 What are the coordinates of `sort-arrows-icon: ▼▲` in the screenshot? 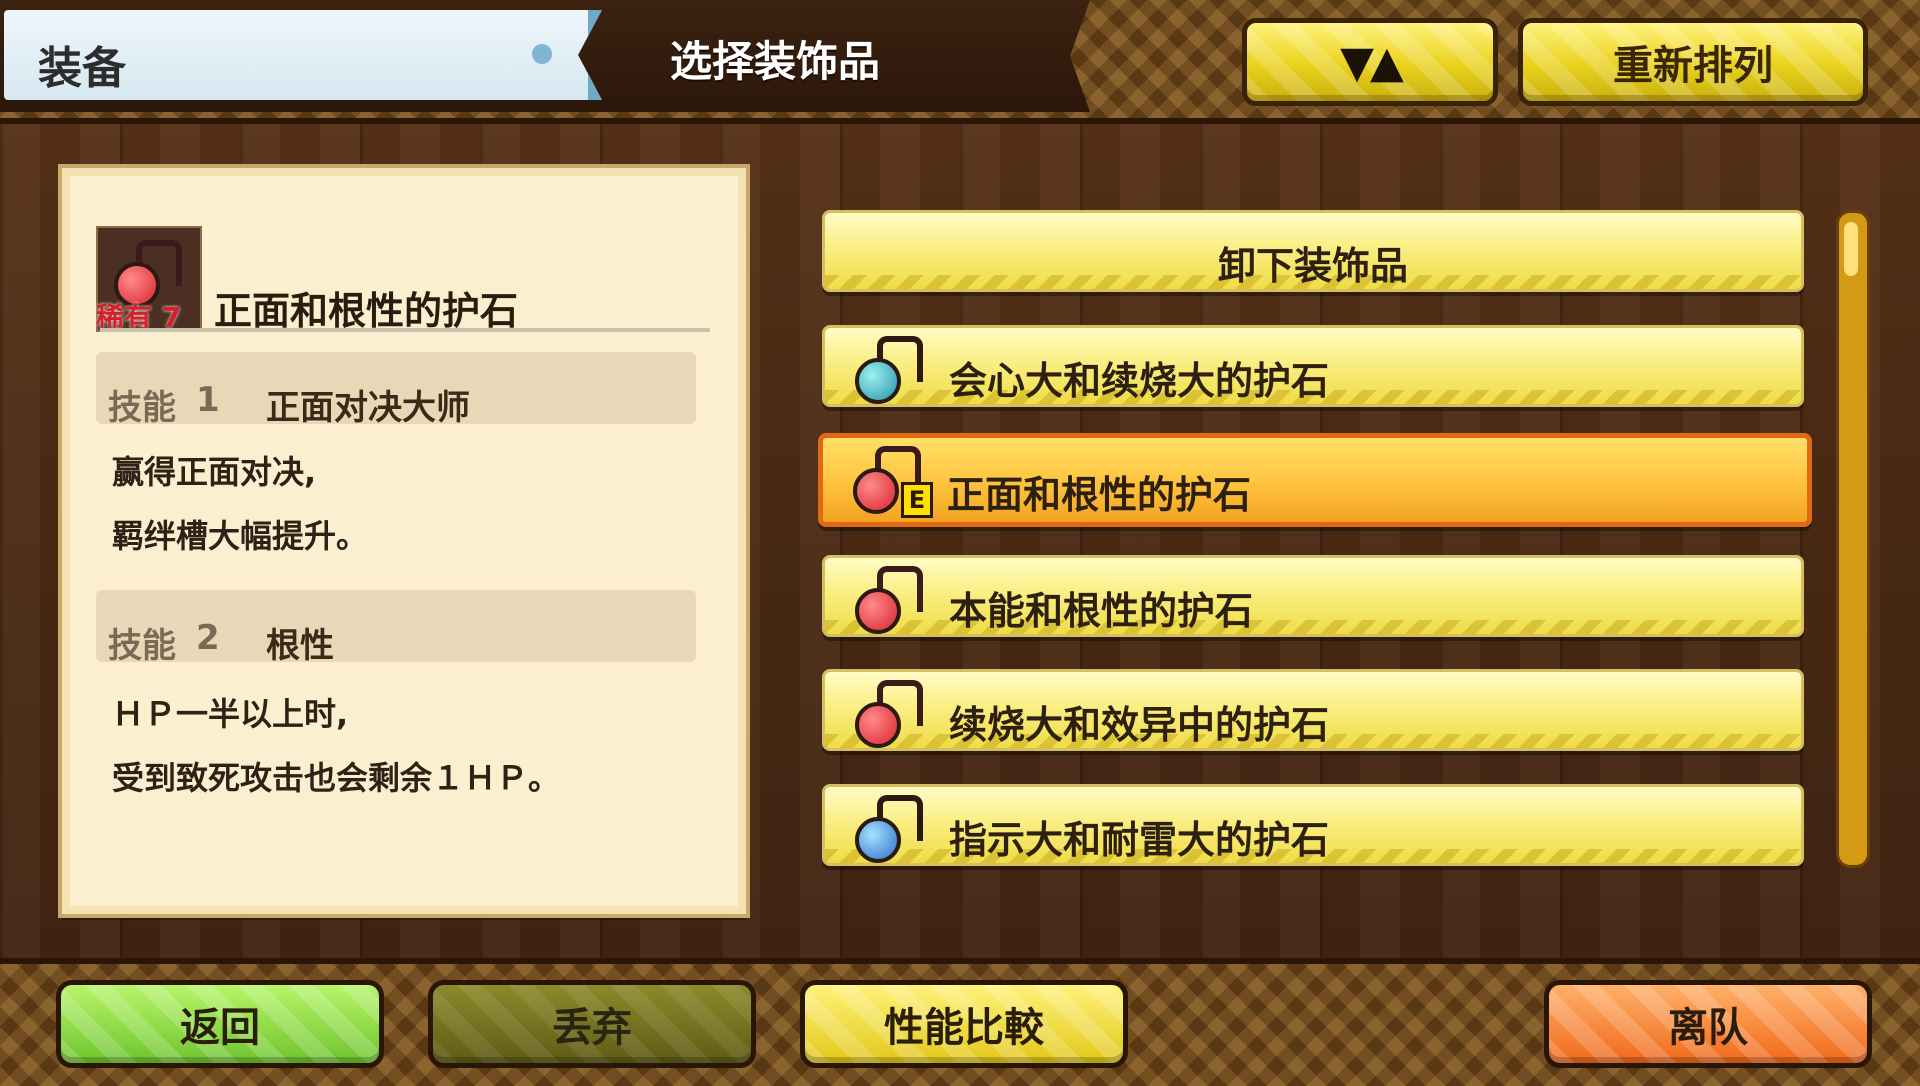 It's located at (1372, 62).